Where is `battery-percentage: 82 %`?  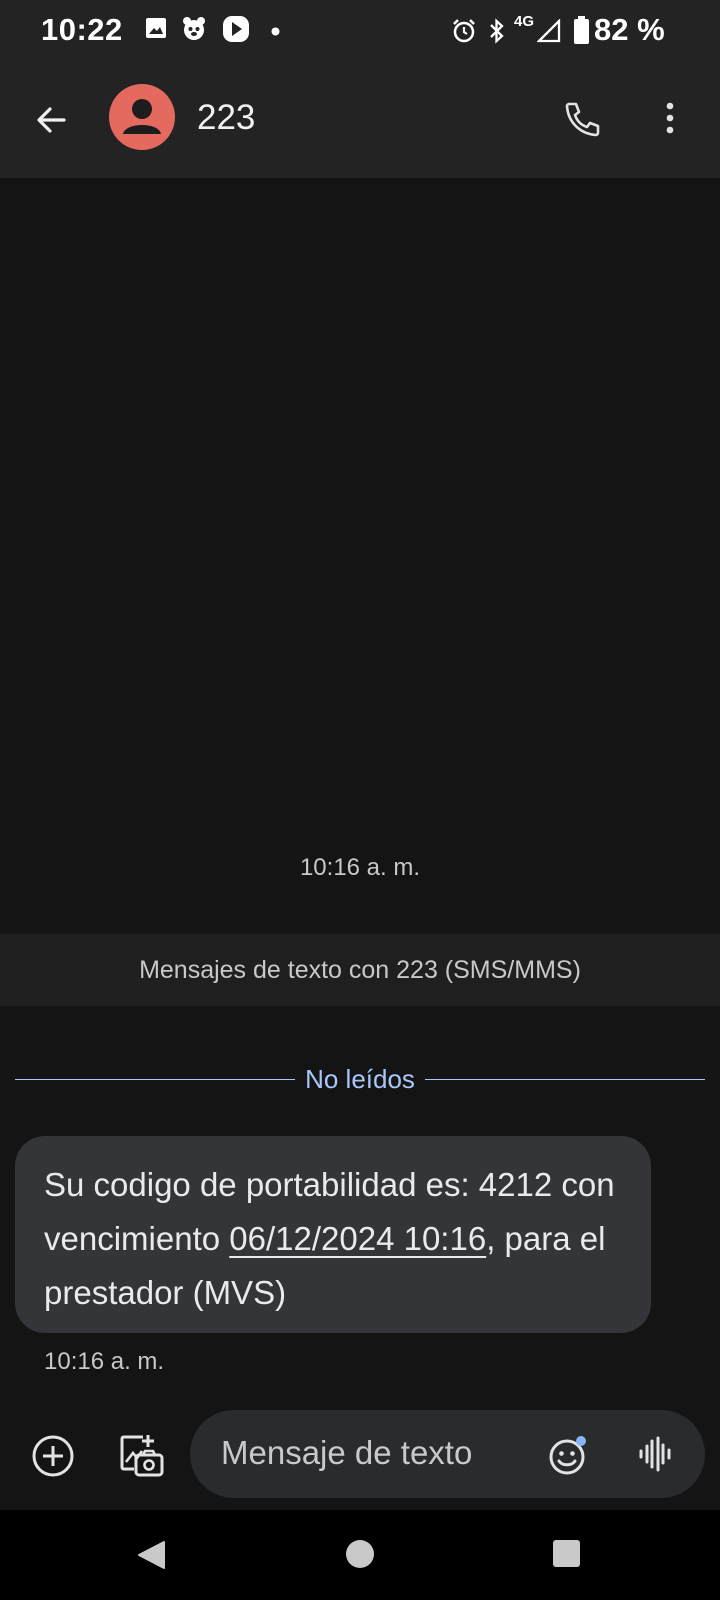 battery-percentage: 82 % is located at coordinates (629, 29).